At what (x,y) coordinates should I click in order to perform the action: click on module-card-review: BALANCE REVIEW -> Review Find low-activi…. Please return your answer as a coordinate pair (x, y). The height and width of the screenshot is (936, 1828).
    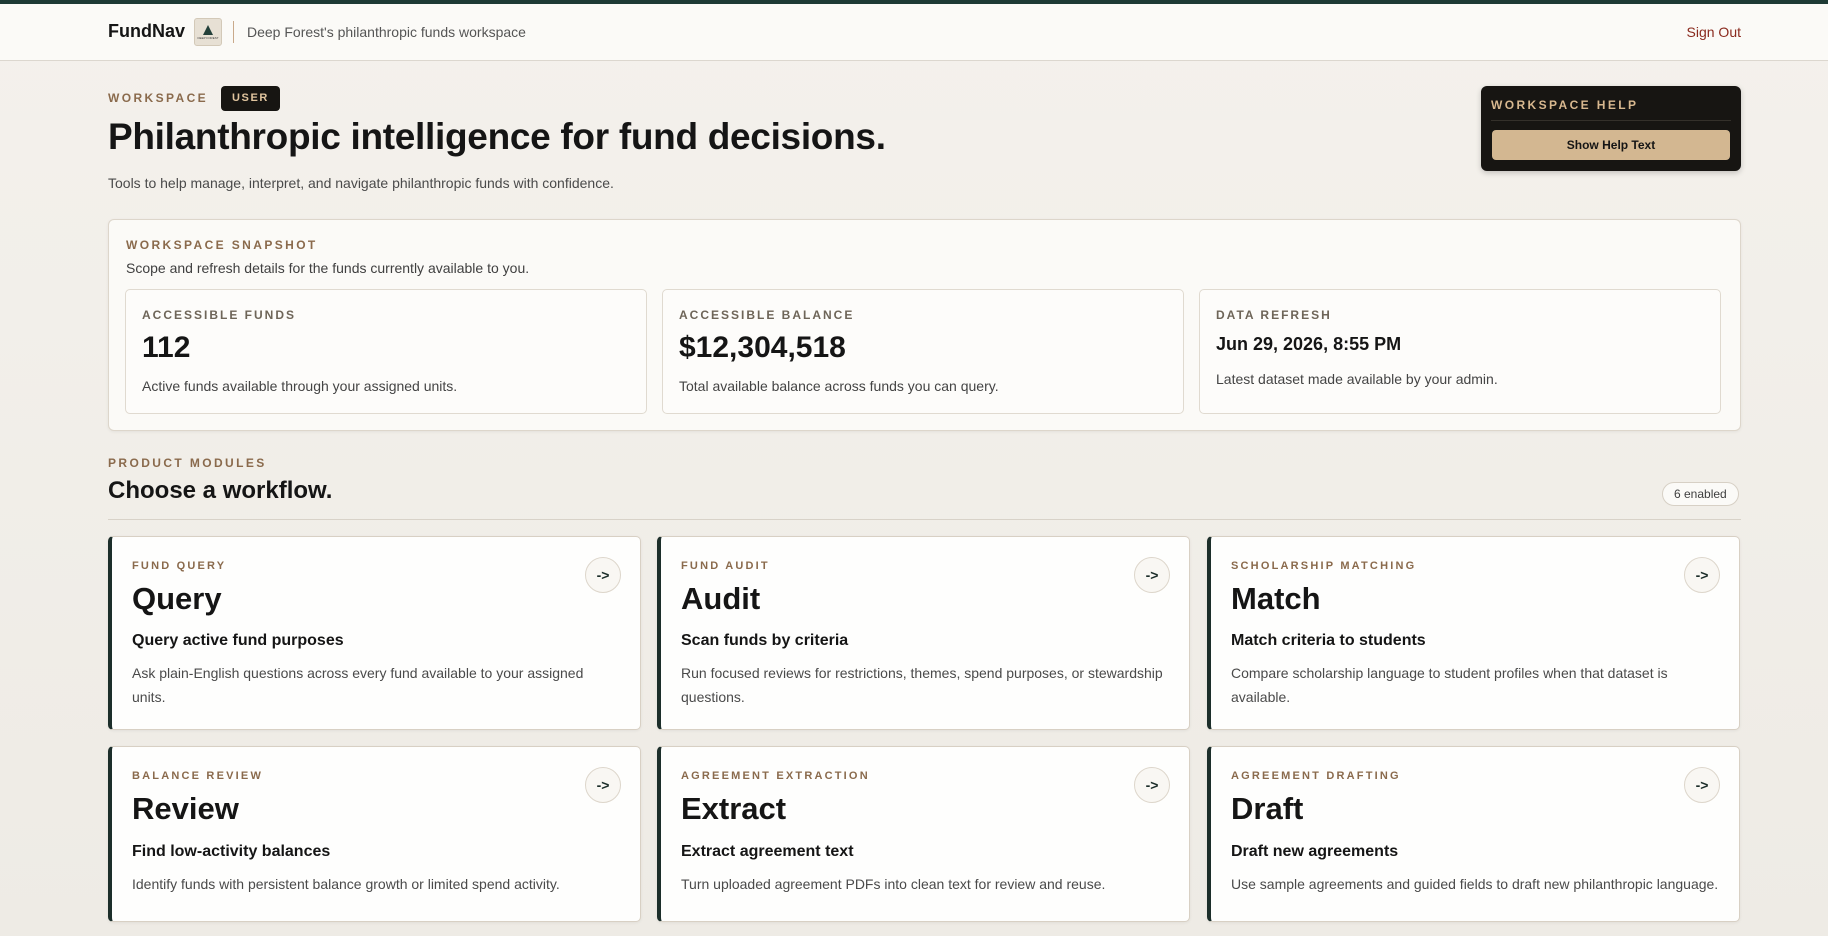
    Looking at the image, I should click on (374, 834).